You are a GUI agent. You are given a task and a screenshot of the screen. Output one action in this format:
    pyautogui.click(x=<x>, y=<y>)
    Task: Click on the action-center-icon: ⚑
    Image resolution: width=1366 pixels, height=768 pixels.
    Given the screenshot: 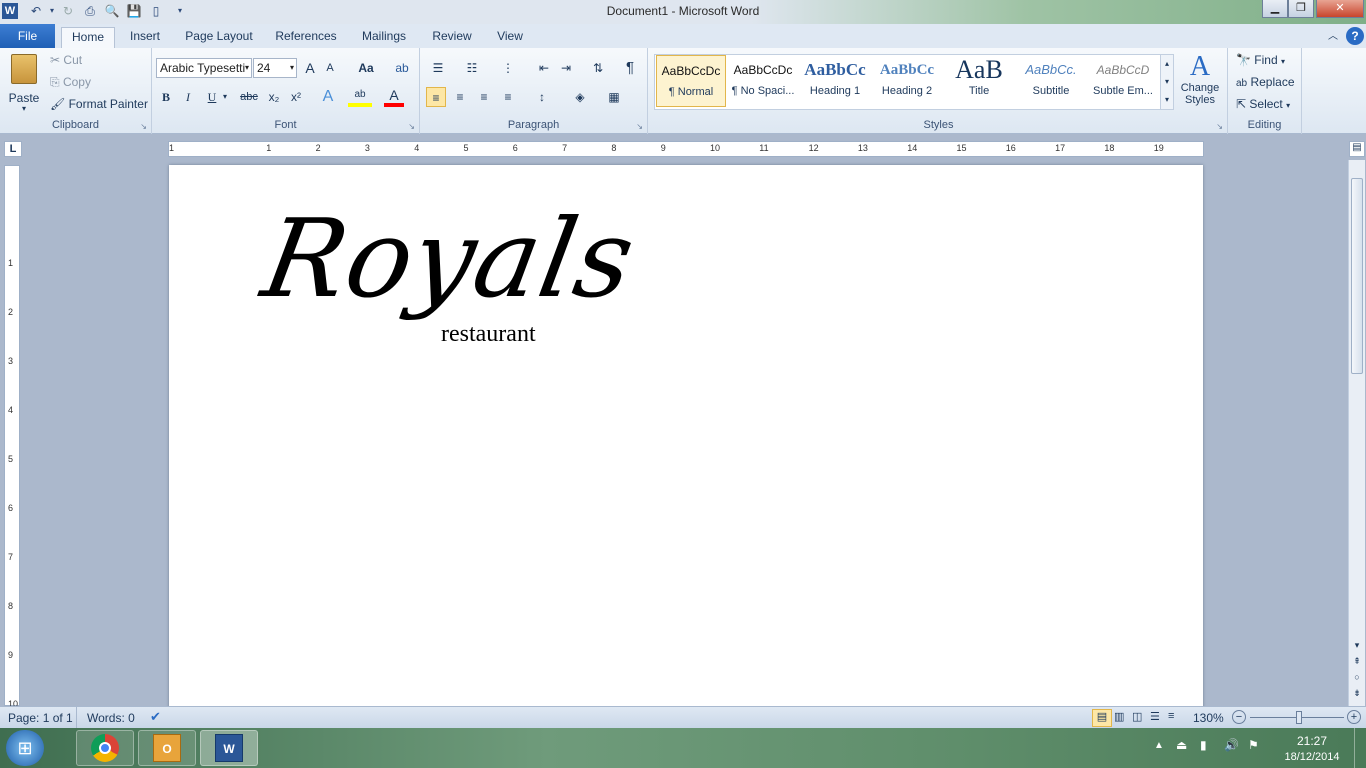 What is the action you would take?
    pyautogui.click(x=1253, y=745)
    